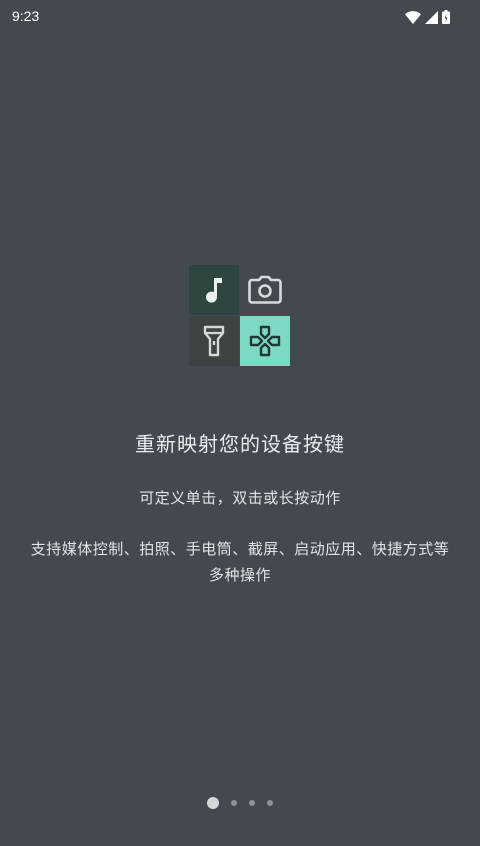  Describe the element at coordinates (413, 17) in the screenshot. I see `wifi-icon` at that location.